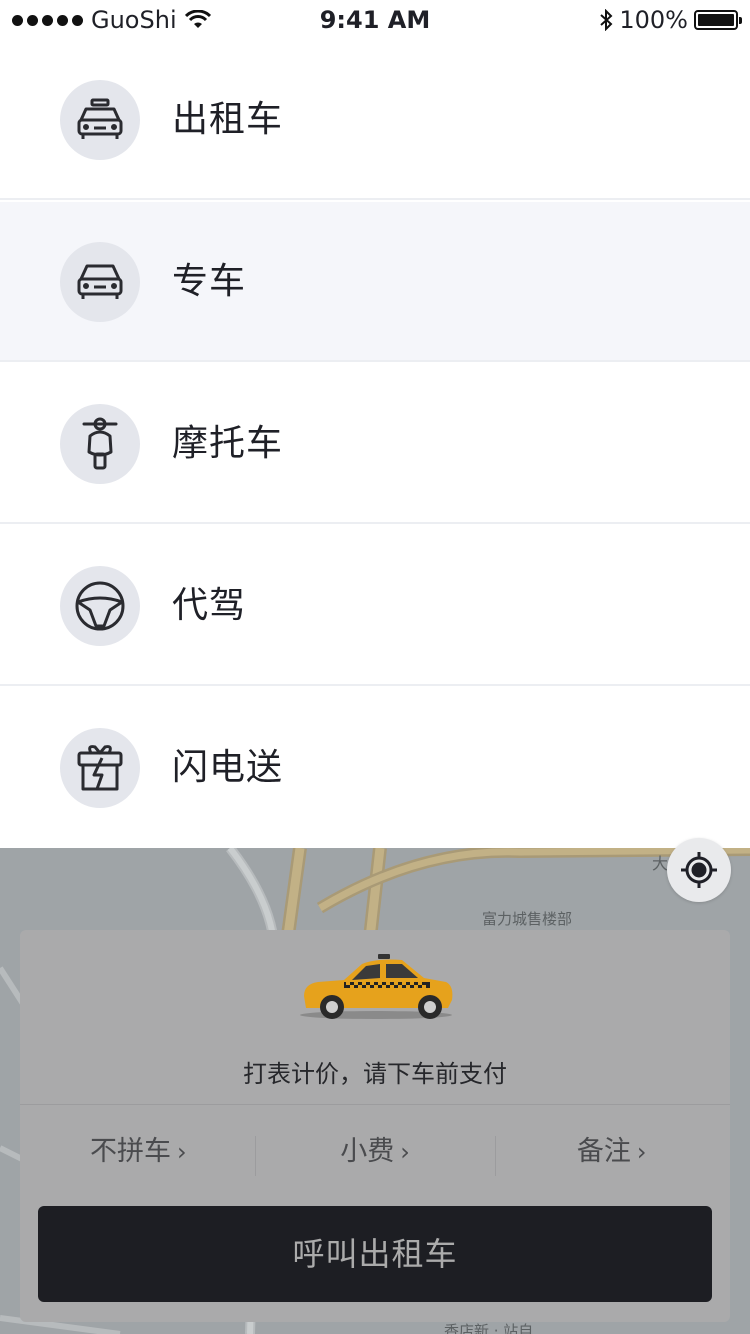  What do you see at coordinates (653, 20) in the screenshot?
I see `battery-percent: 100%` at bounding box center [653, 20].